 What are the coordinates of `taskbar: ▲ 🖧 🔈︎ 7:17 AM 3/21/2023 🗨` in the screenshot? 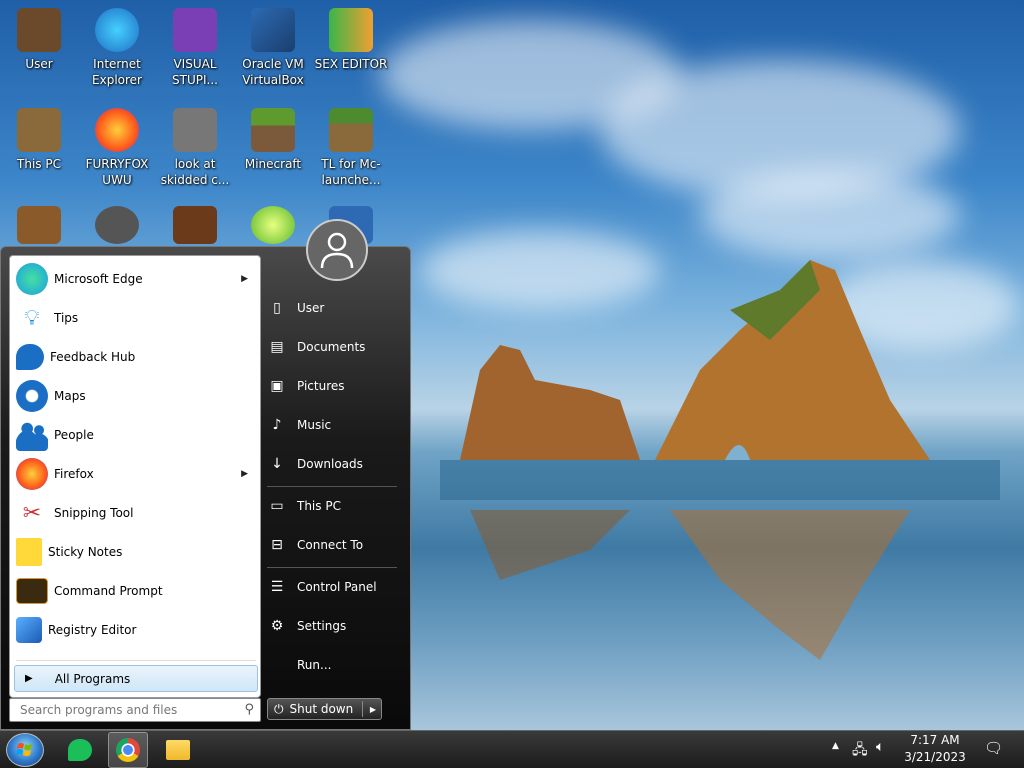 It's located at (512, 749).